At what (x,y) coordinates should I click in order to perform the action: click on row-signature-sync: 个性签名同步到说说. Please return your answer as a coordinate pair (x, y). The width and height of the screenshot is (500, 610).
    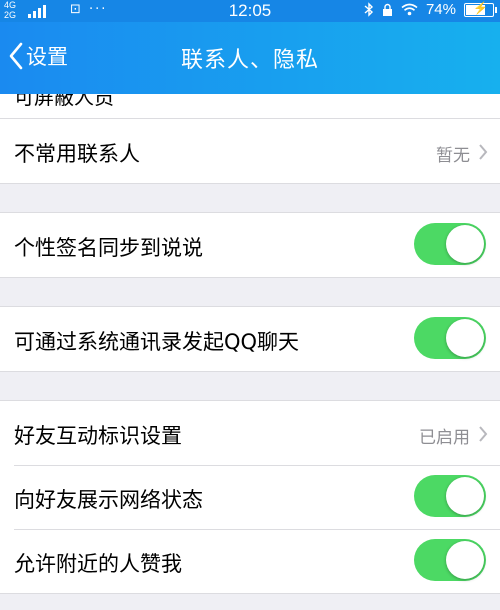
    Looking at the image, I should click on (250, 245).